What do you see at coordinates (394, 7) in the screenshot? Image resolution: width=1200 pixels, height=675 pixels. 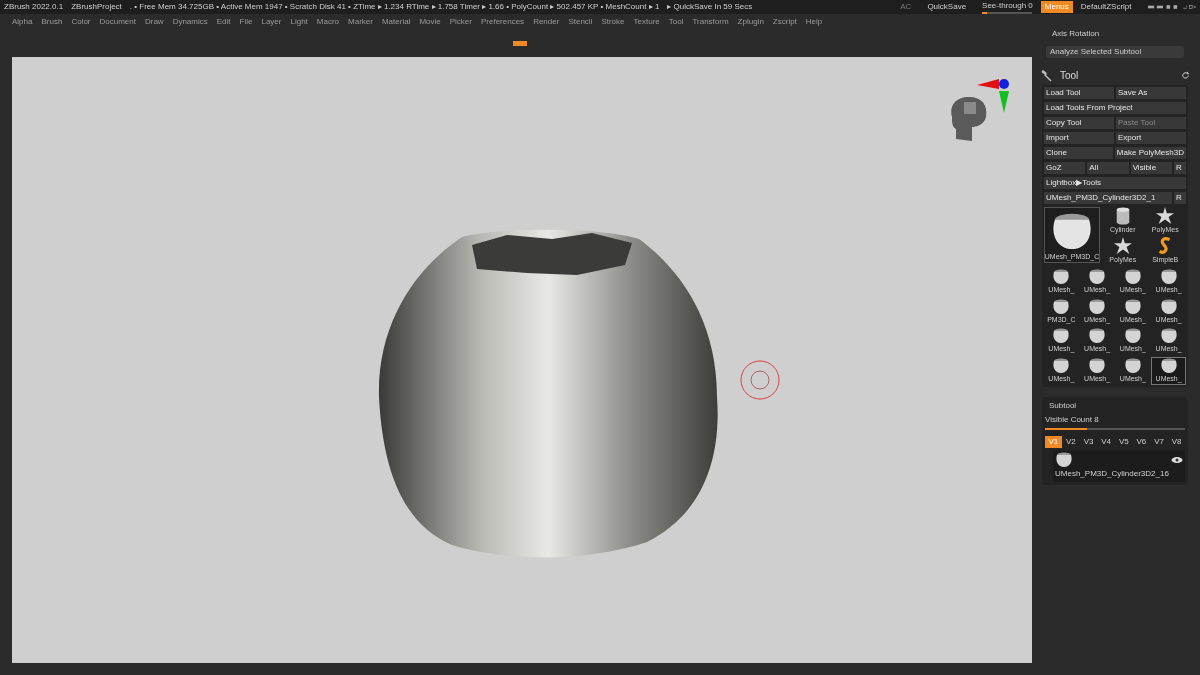 I see `stats-text: . • Free Mem 34.725GB • Active Mem 1947 • Scratch Disk 41 • ZTime ▸ 1.234 RTime ▸ 1.758 Timer ▸ 1.66 • PolyCount ▸ 502.457 KP • MeshCount ▸ 1` at bounding box center [394, 7].